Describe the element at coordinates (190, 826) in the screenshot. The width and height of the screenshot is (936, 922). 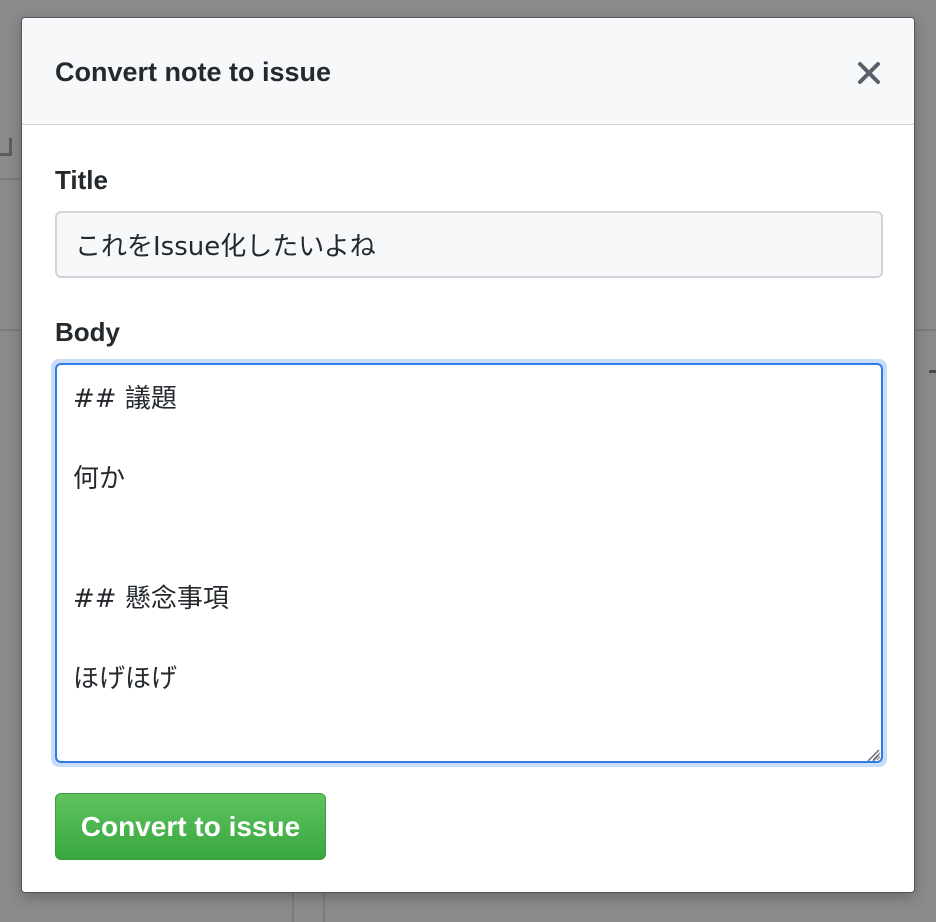
I see `convert-to-issue-button: Convert to issue` at that location.